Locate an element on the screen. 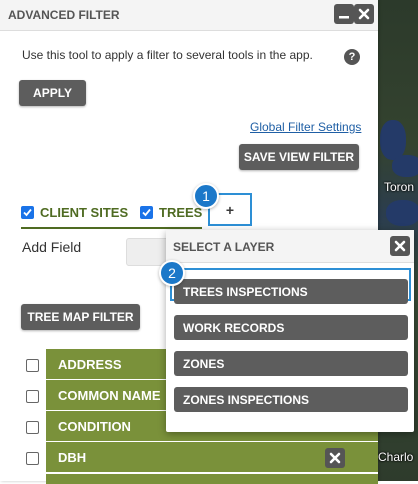  layer-work-records: WORK RECORDS is located at coordinates (291, 327).